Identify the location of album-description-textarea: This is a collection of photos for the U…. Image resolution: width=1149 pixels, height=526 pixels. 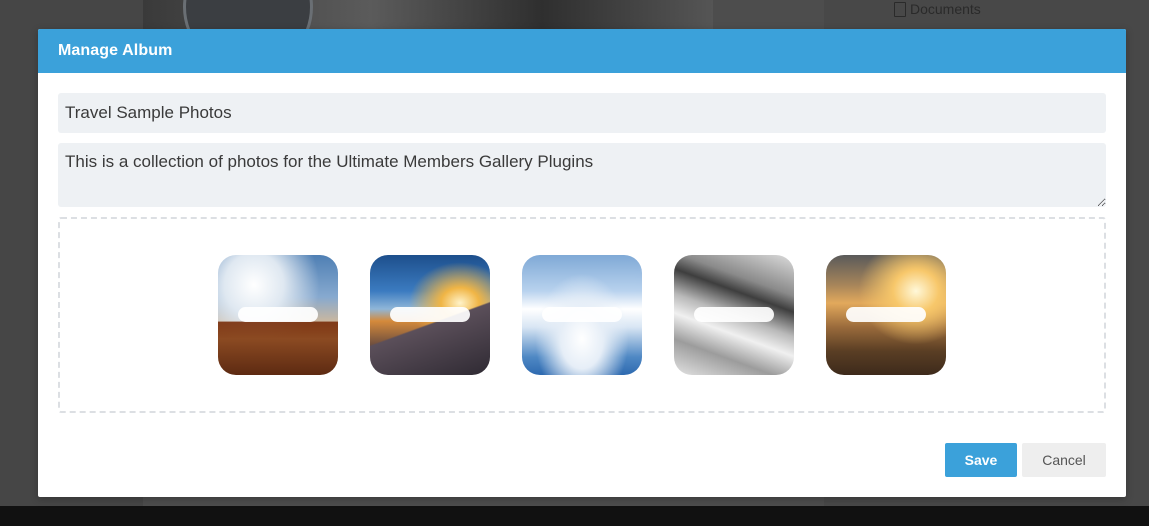
(582, 175).